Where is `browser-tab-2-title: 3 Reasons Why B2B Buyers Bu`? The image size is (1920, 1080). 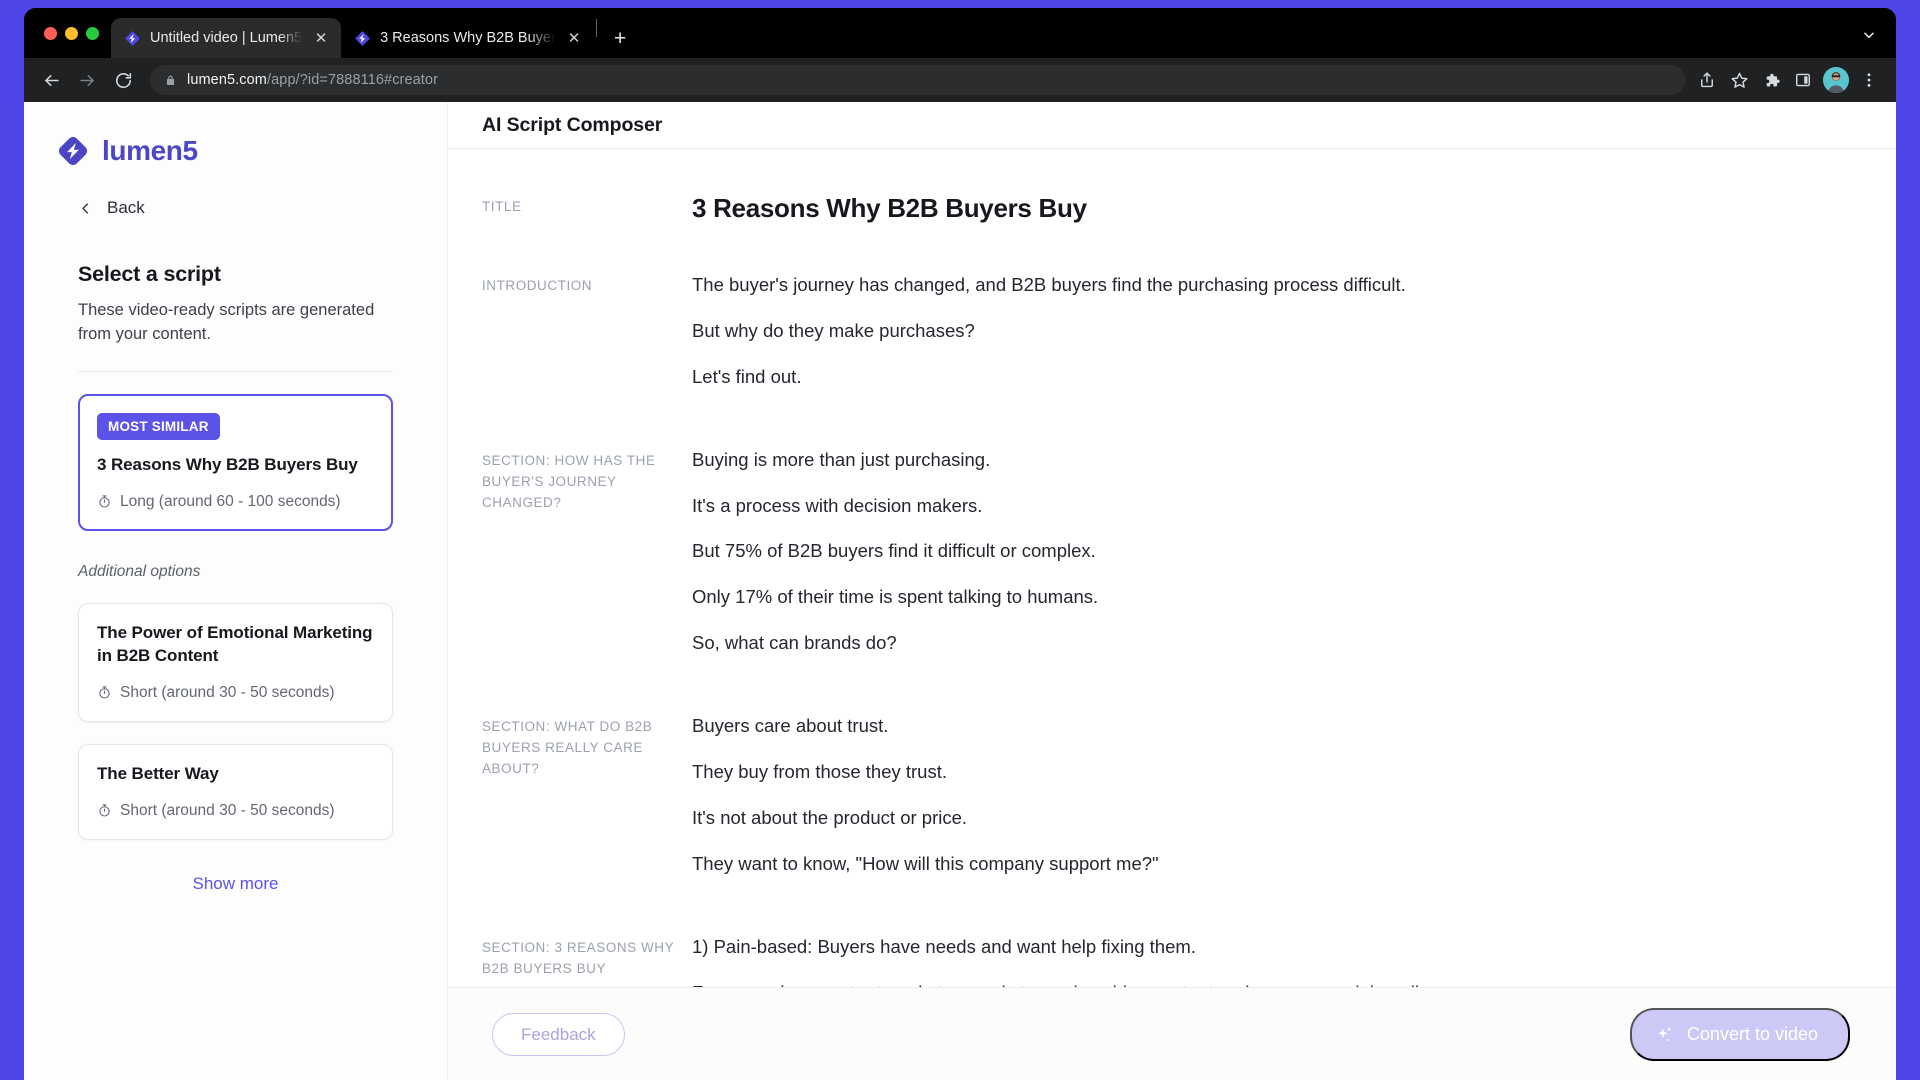 browser-tab-2-title: 3 Reasons Why B2B Buyers Bu is located at coordinates (468, 38).